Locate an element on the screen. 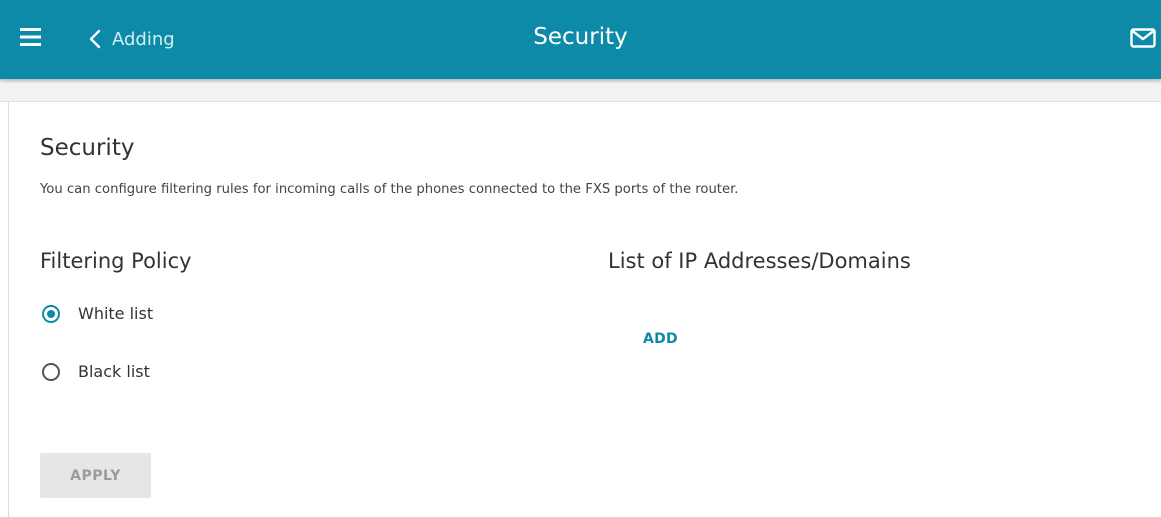 The height and width of the screenshot is (517, 1161). radio-black-list-label: Black list is located at coordinates (114, 371).